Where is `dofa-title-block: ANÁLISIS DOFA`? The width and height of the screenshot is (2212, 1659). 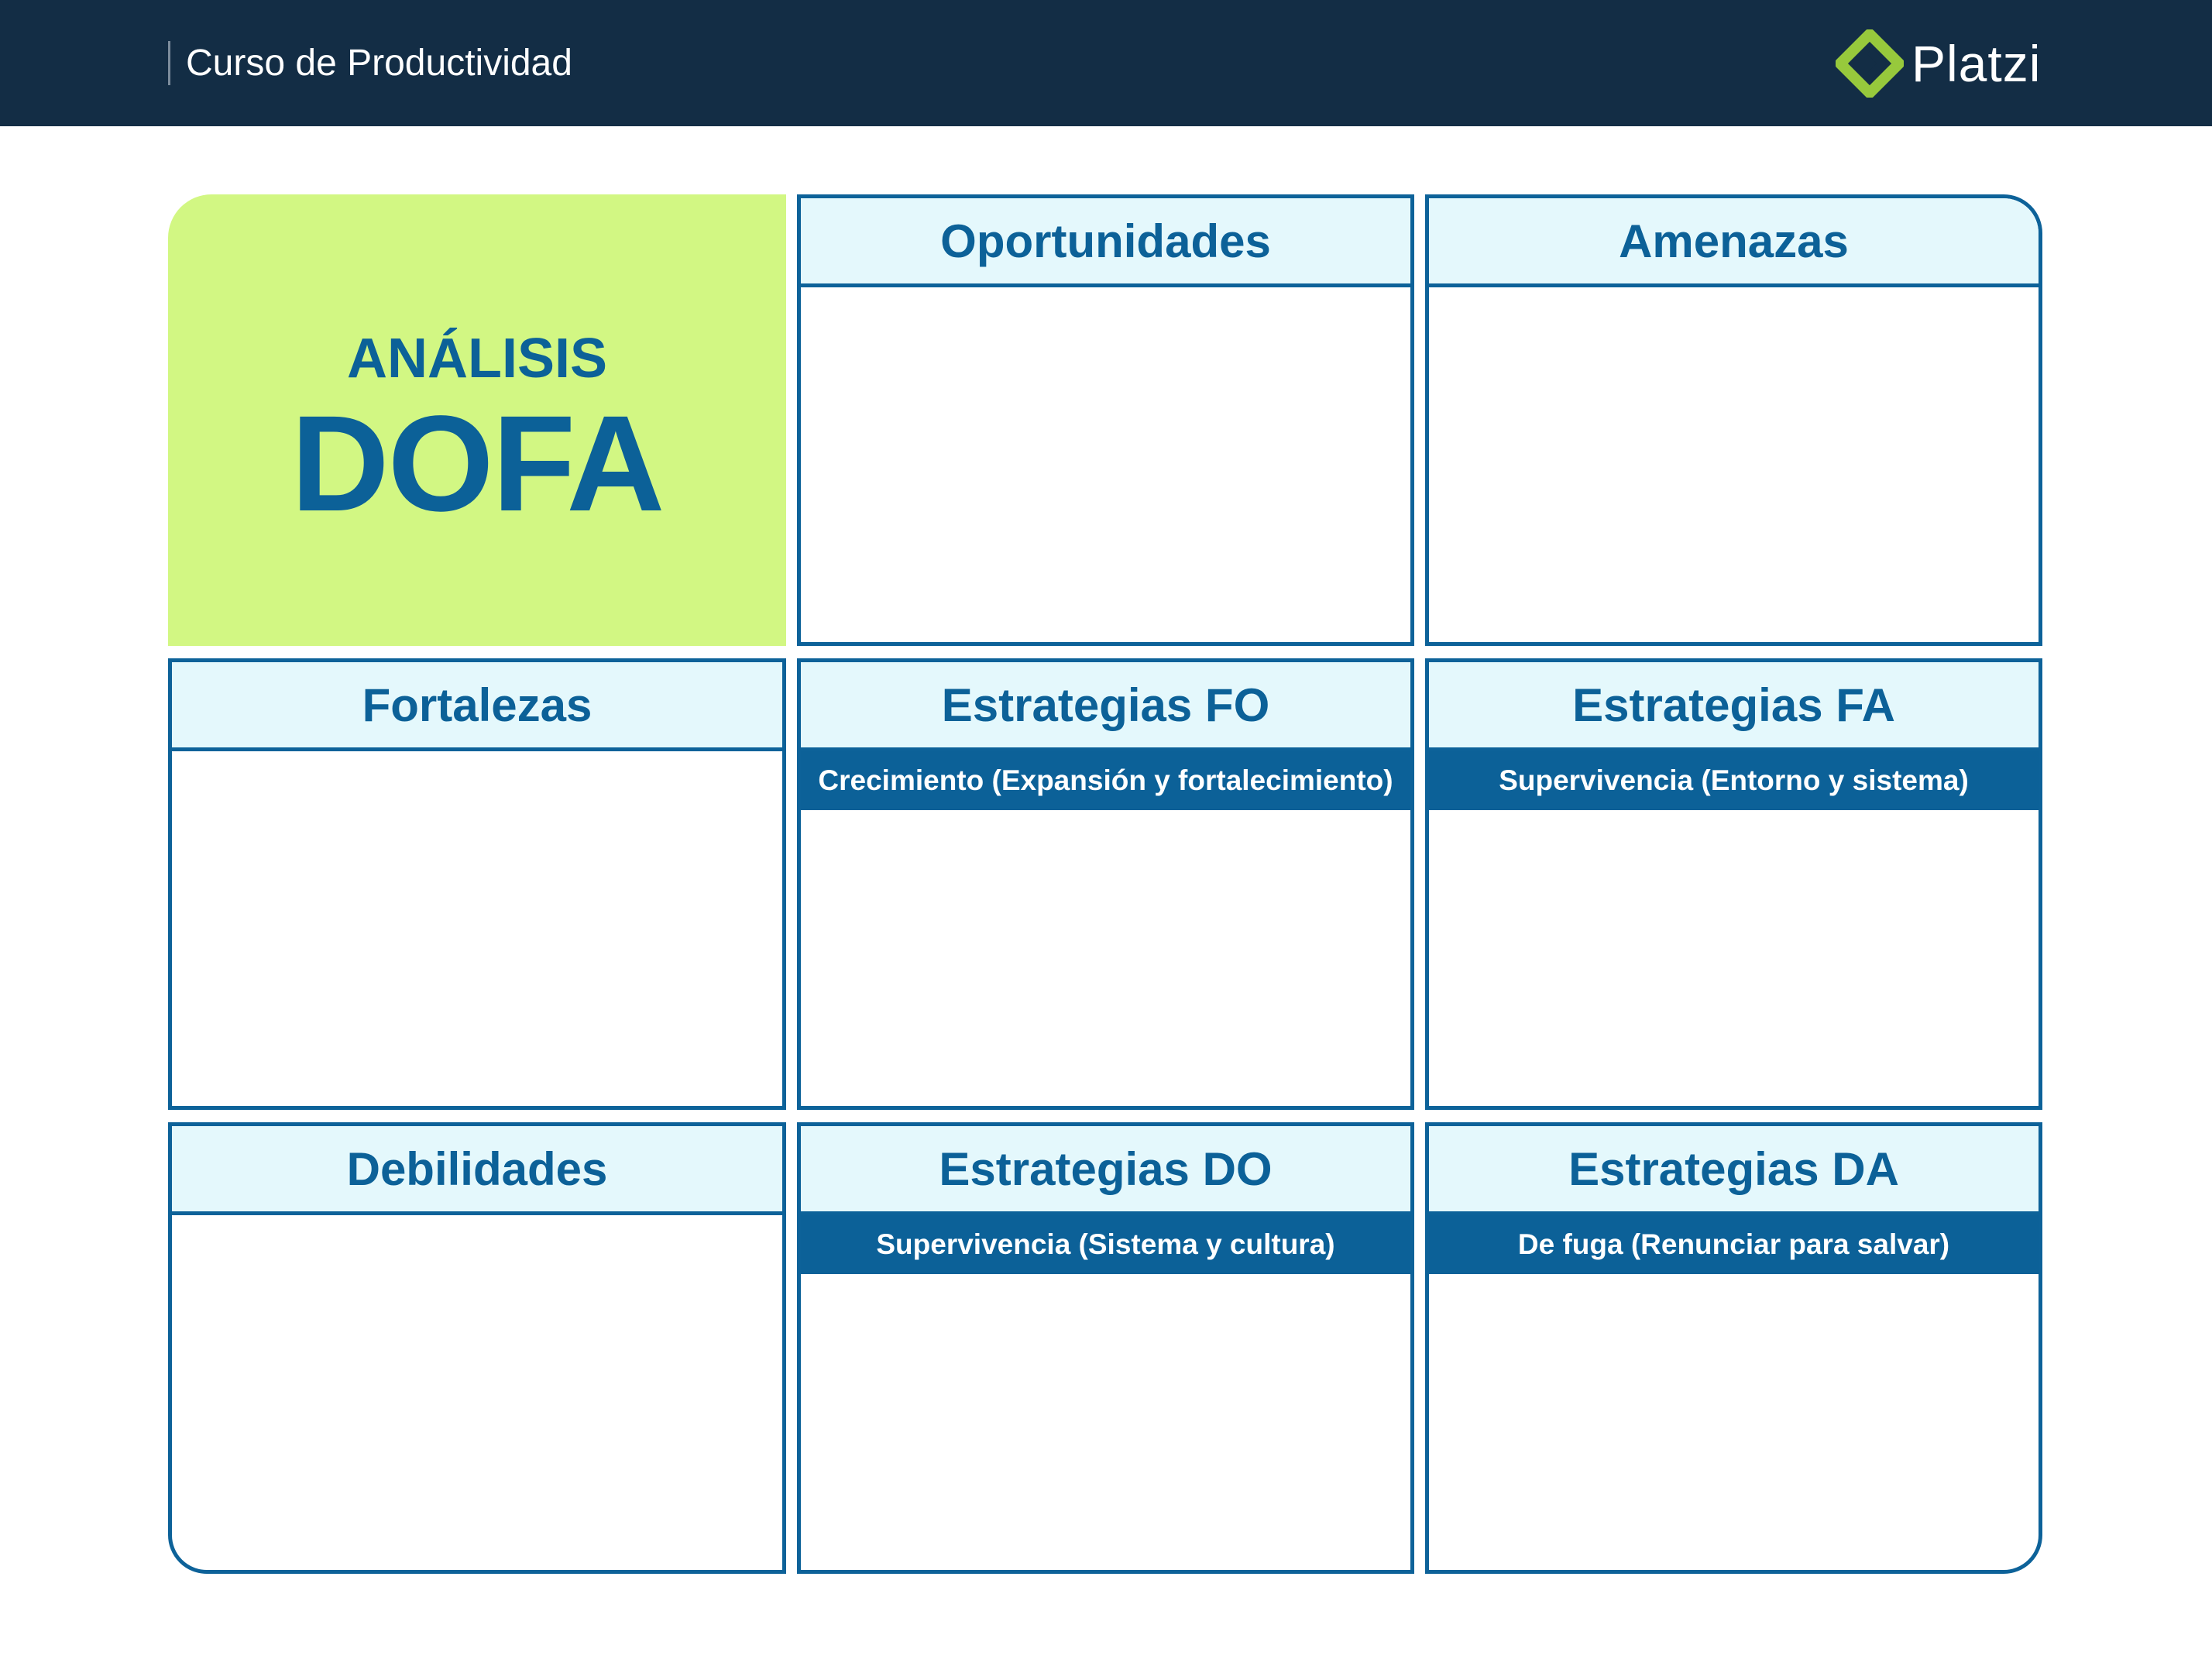
dofa-title-block: ANÁLISIS DOFA is located at coordinates (477, 420).